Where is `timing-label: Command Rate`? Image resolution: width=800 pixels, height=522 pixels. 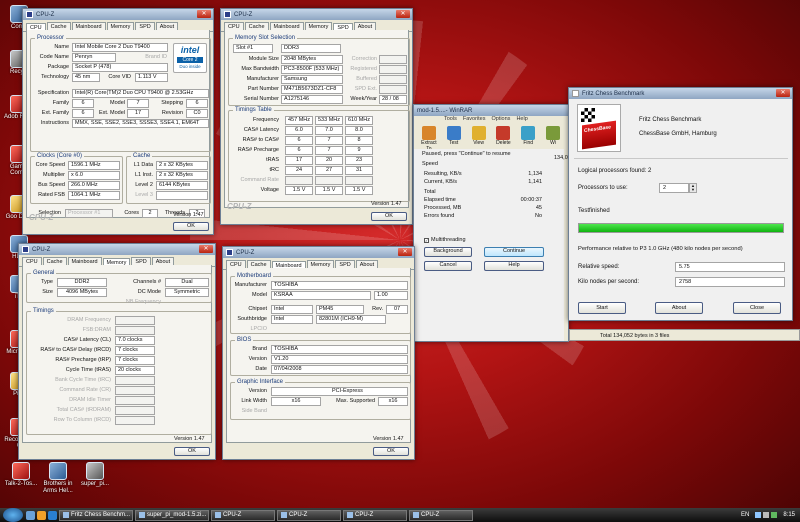 timing-label: Command Rate is located at coordinates (259, 180).